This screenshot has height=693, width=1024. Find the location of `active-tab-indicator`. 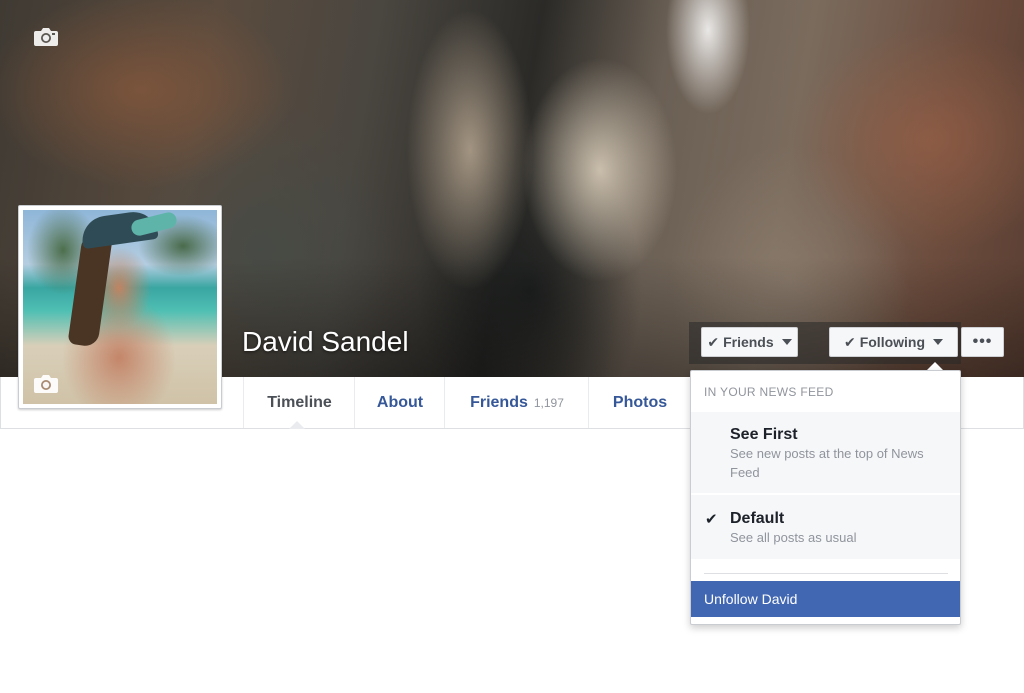

active-tab-indicator is located at coordinates (297, 425).